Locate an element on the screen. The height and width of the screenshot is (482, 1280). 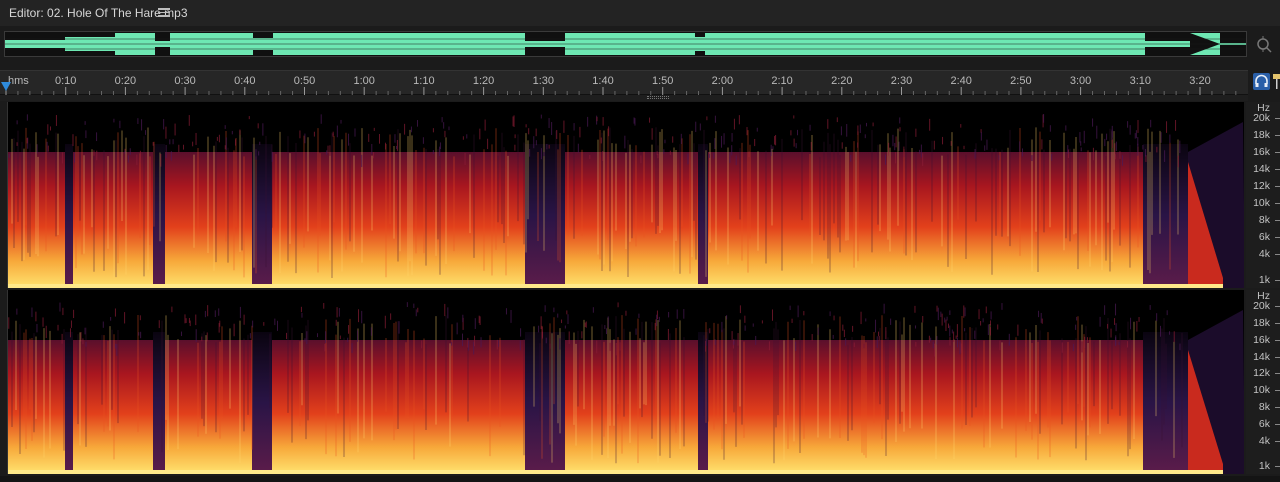
waveform-overview is located at coordinates (625, 44).